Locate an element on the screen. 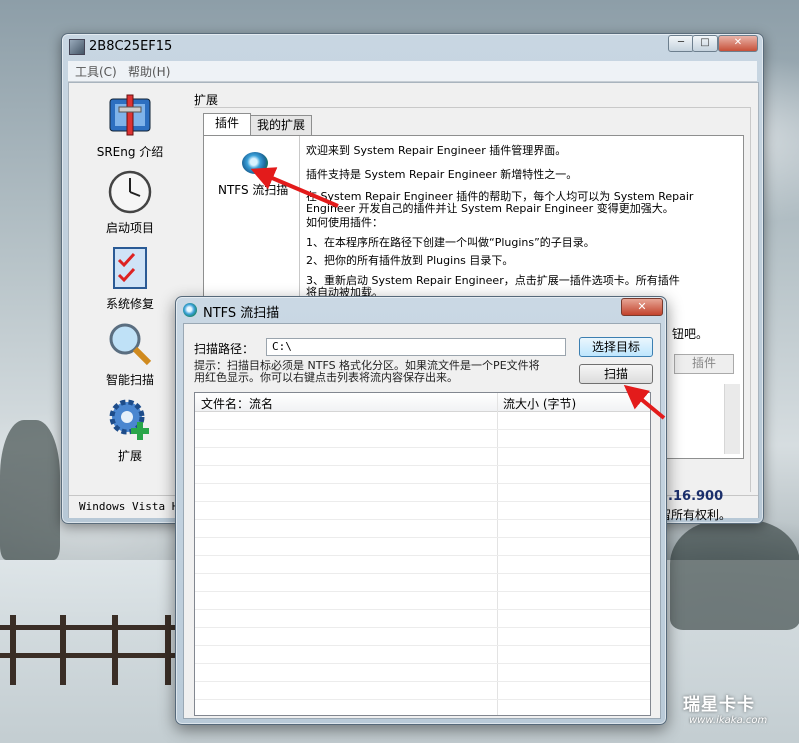 This screenshot has height=743, width=799. stream-list-header: 文件名：流名 流大小 (字节) is located at coordinates (422, 402).